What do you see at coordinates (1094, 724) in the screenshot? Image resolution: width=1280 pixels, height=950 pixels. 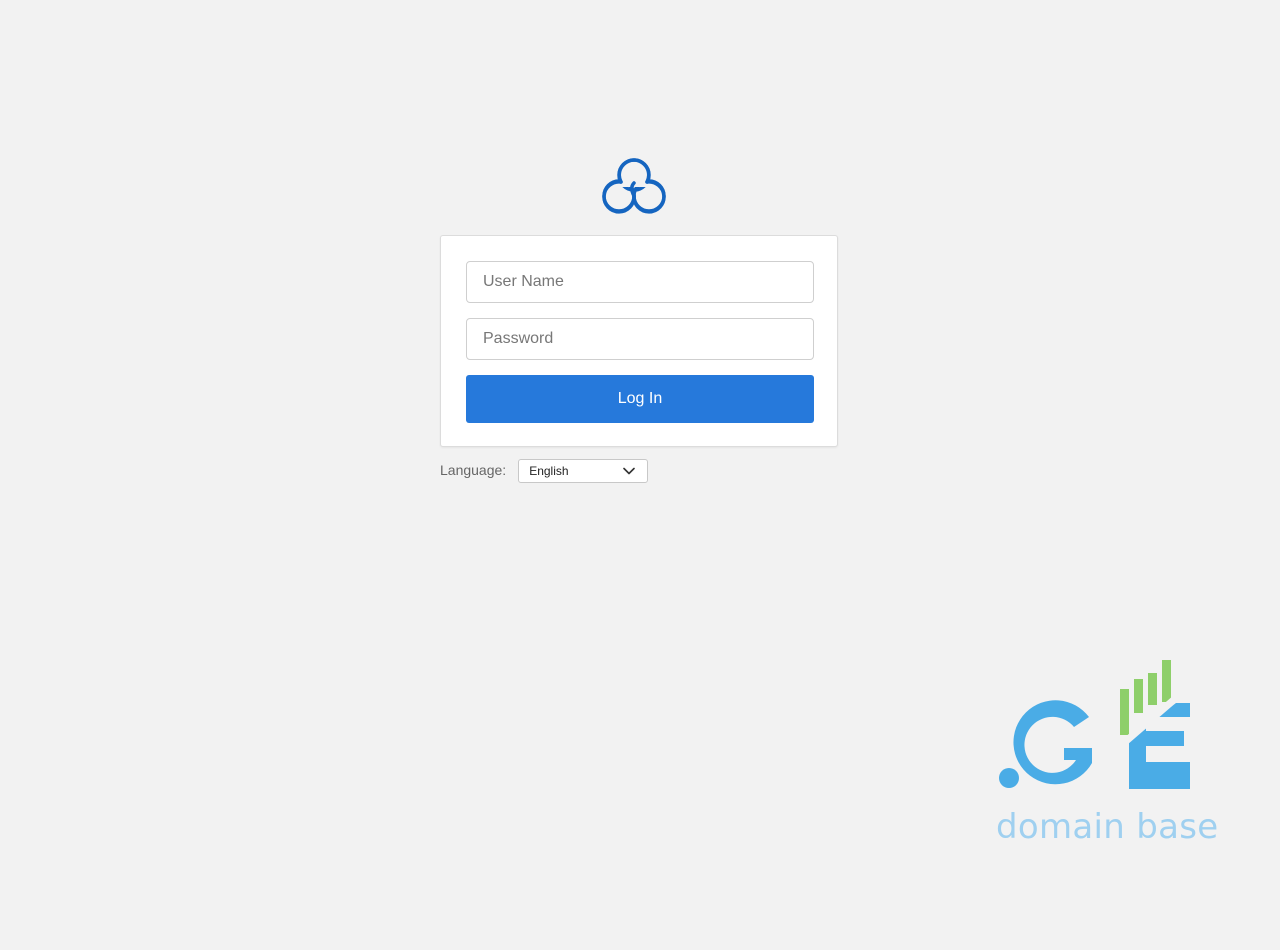 I see `ge-domain-logo` at bounding box center [1094, 724].